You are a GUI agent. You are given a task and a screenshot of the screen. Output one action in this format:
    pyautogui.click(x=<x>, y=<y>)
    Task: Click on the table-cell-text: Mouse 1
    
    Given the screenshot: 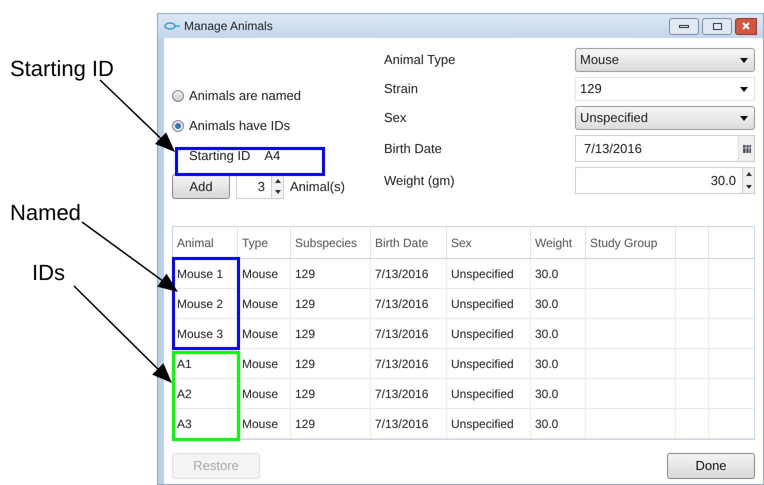 What is the action you would take?
    pyautogui.click(x=200, y=274)
    